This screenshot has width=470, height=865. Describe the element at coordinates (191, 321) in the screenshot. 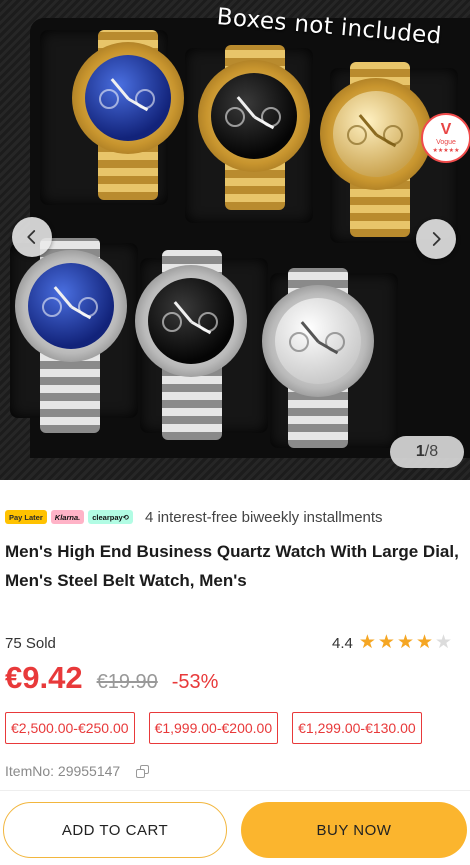

I see `watch-silver-black` at that location.